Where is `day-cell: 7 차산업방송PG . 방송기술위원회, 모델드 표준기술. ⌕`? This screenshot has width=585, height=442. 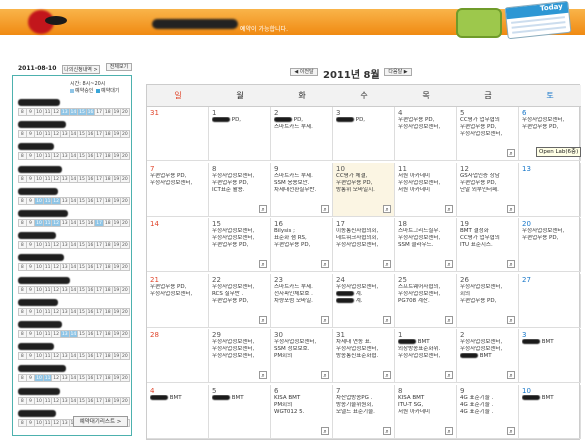
day-cell: 7 차산업방송PG . 방송기술위원회, 모델드 표준기술. ⌕ is located at coordinates (364, 411).